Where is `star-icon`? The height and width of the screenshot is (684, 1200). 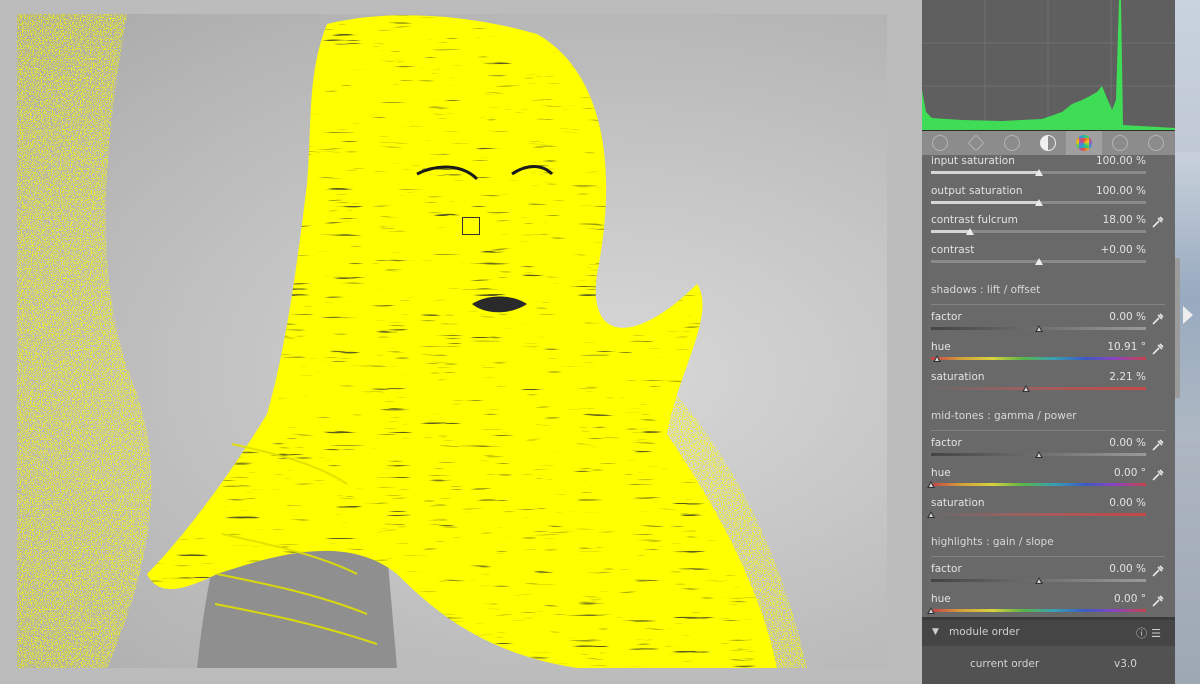
star-icon is located at coordinates (976, 143).